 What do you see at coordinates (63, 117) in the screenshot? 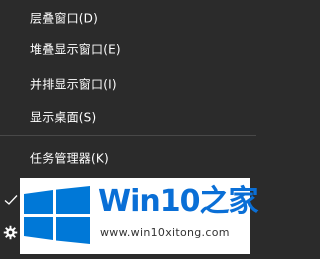
I see `menu-item-label: 显示桌面(S)` at bounding box center [63, 117].